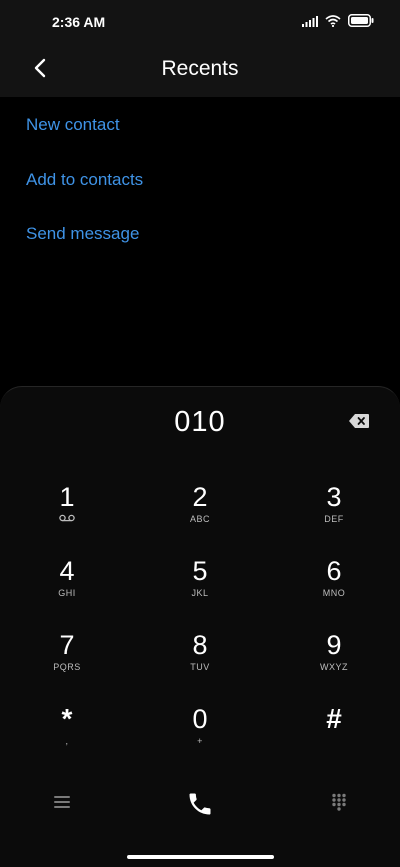 This screenshot has width=400, height=867. I want to click on menu-icon, so click(62, 804).